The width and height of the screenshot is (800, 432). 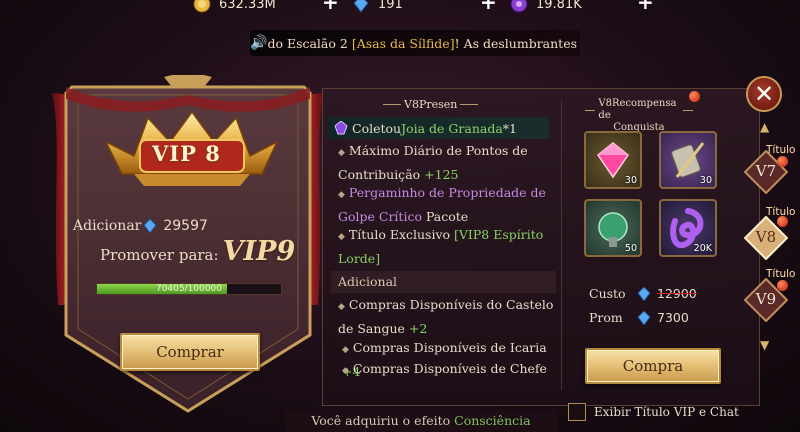 I want to click on vip-progress-bar: 70405/100000, so click(x=189, y=289).